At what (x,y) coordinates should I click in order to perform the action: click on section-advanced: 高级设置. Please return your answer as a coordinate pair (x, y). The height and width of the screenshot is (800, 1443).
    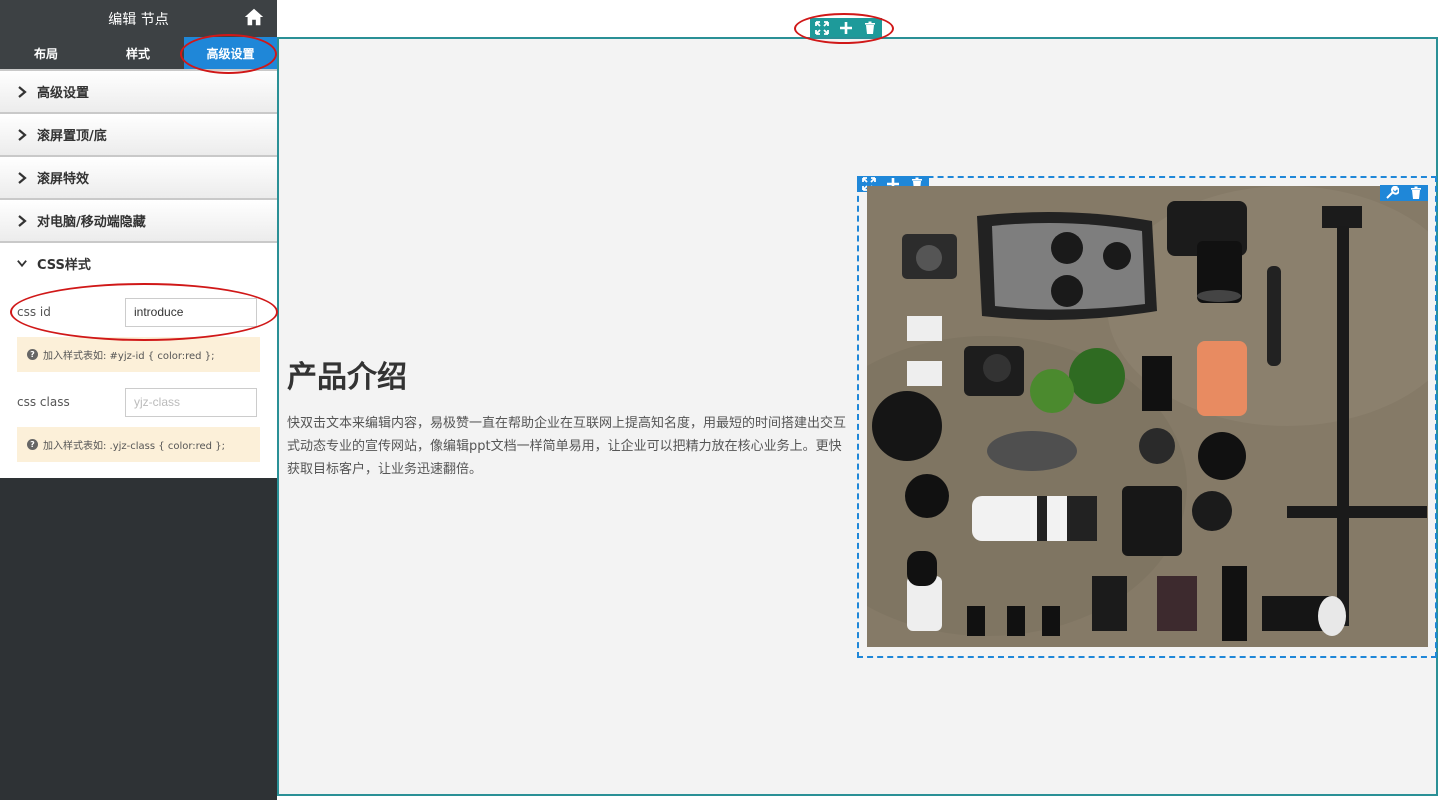
    Looking at the image, I should click on (138, 90).